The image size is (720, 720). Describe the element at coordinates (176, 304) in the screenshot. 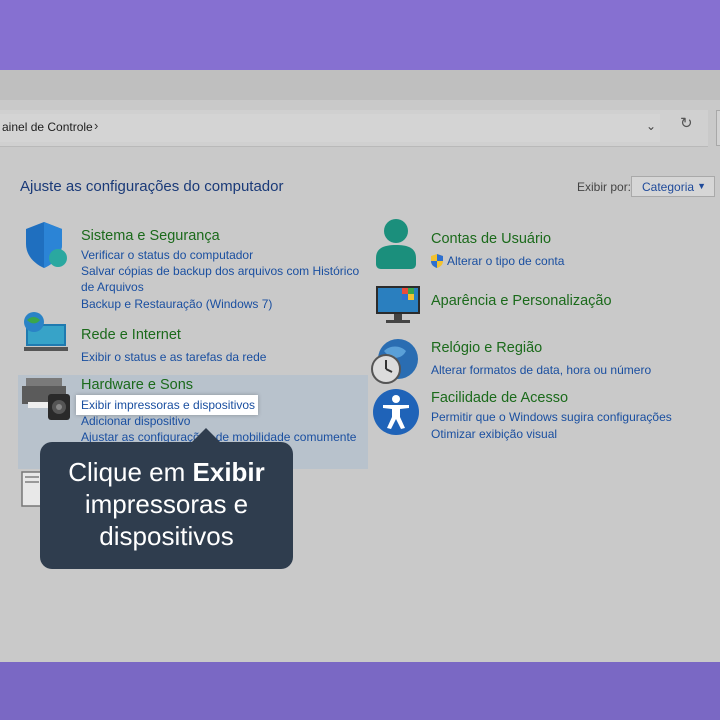

I see `link-backup-restore: Backup e Restauração (Windows 7)` at that location.